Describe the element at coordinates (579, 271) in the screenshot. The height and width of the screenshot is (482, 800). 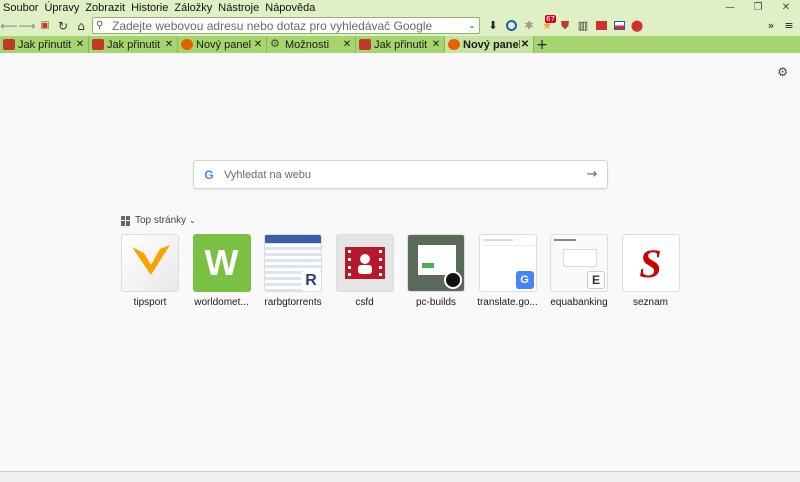
I see `top-site-equabanking: E equabanking` at that location.